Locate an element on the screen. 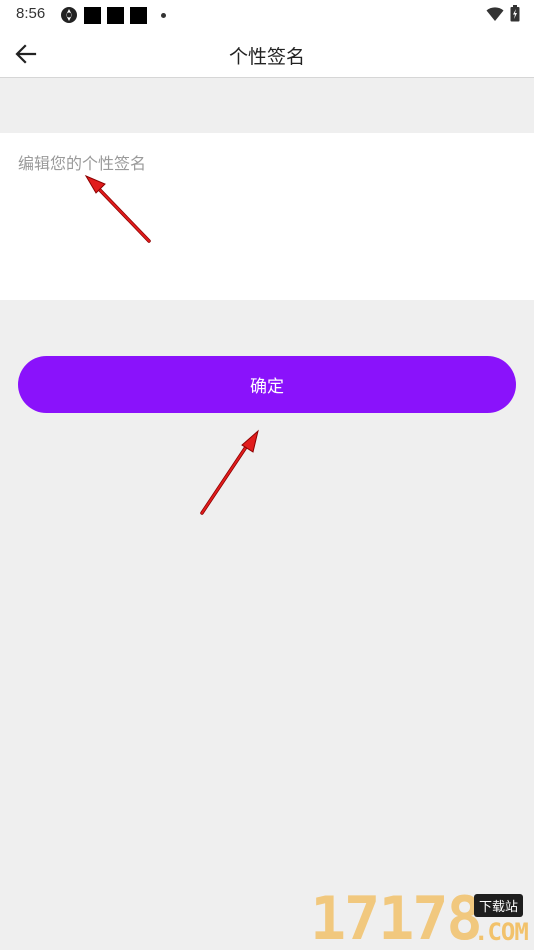  app-header: 个性签名 is located at coordinates (267, 54).